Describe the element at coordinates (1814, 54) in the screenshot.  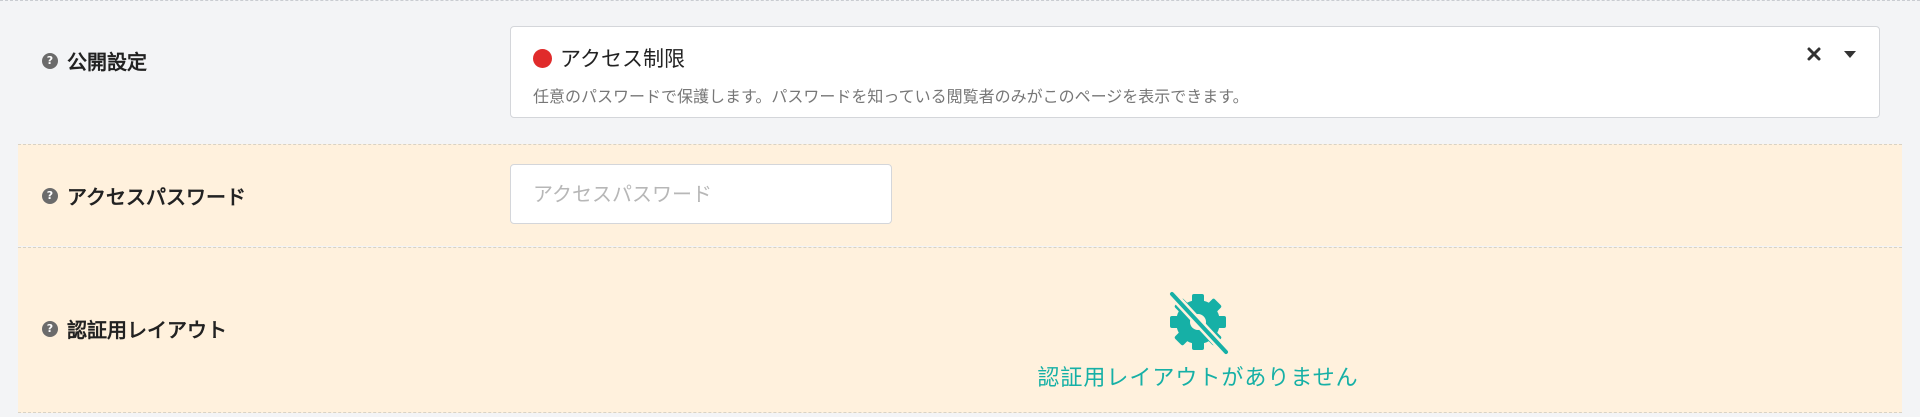
I see `close-icon` at that location.